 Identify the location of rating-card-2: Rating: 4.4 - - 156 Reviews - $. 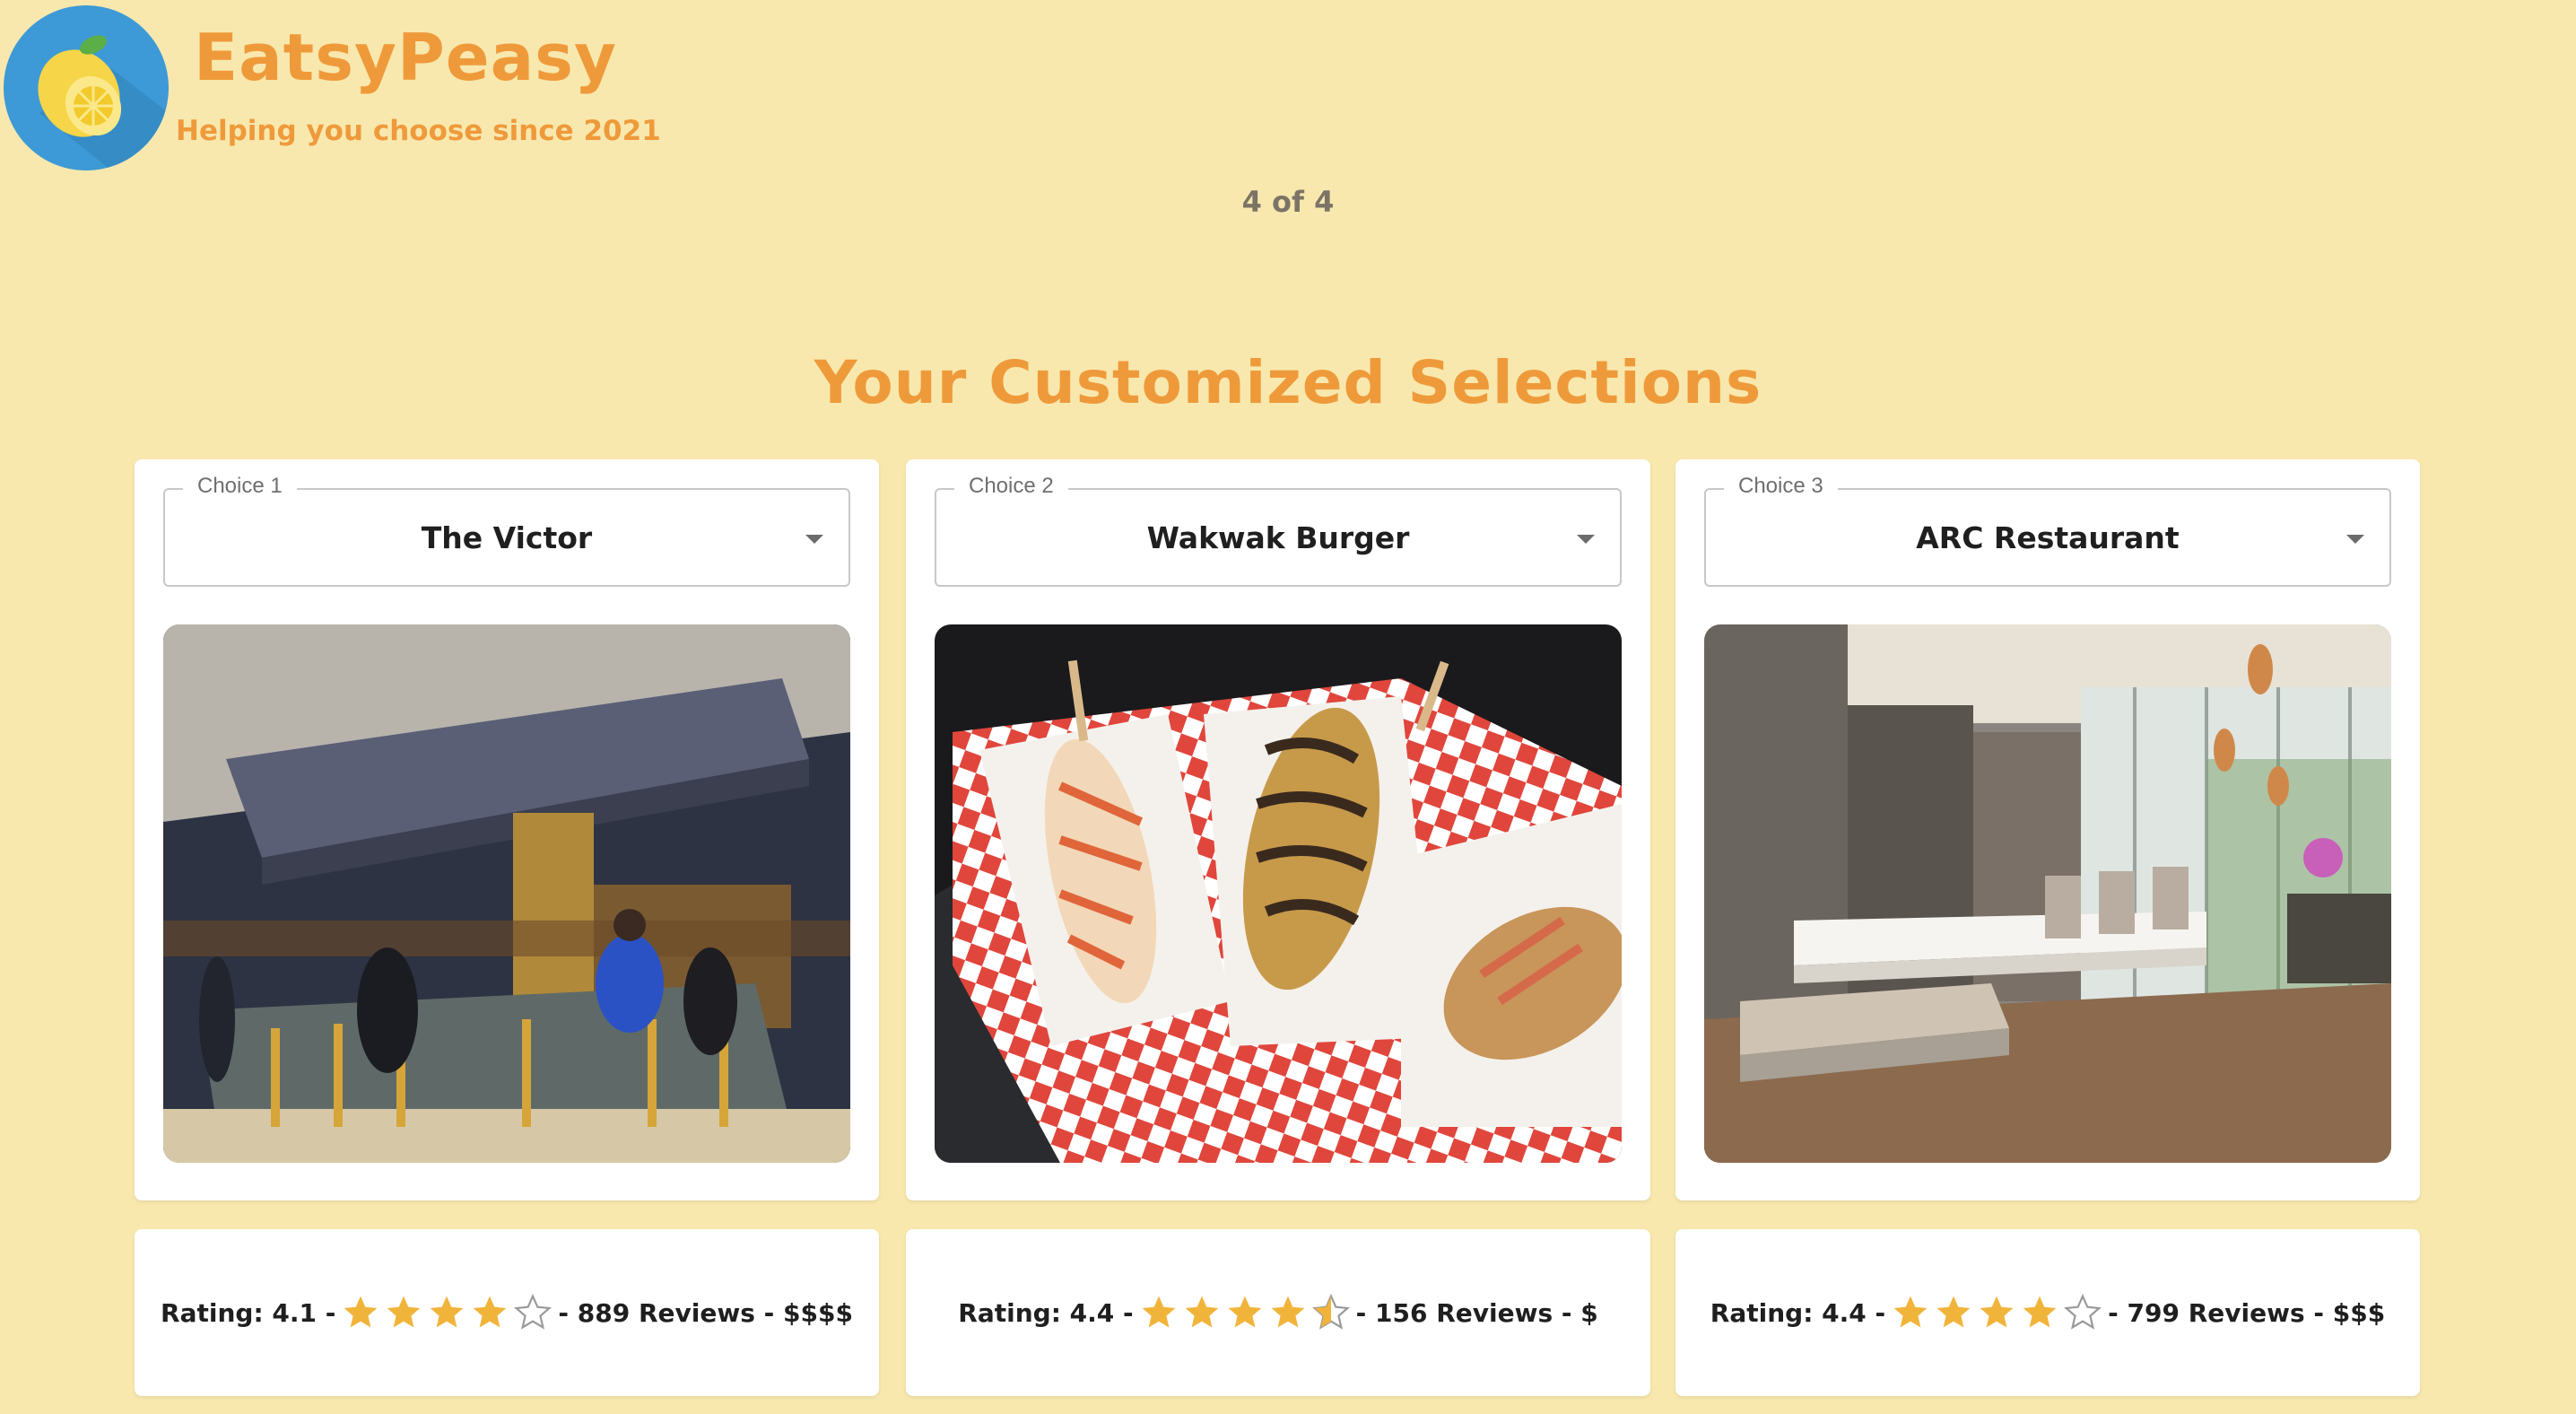
(1278, 1312).